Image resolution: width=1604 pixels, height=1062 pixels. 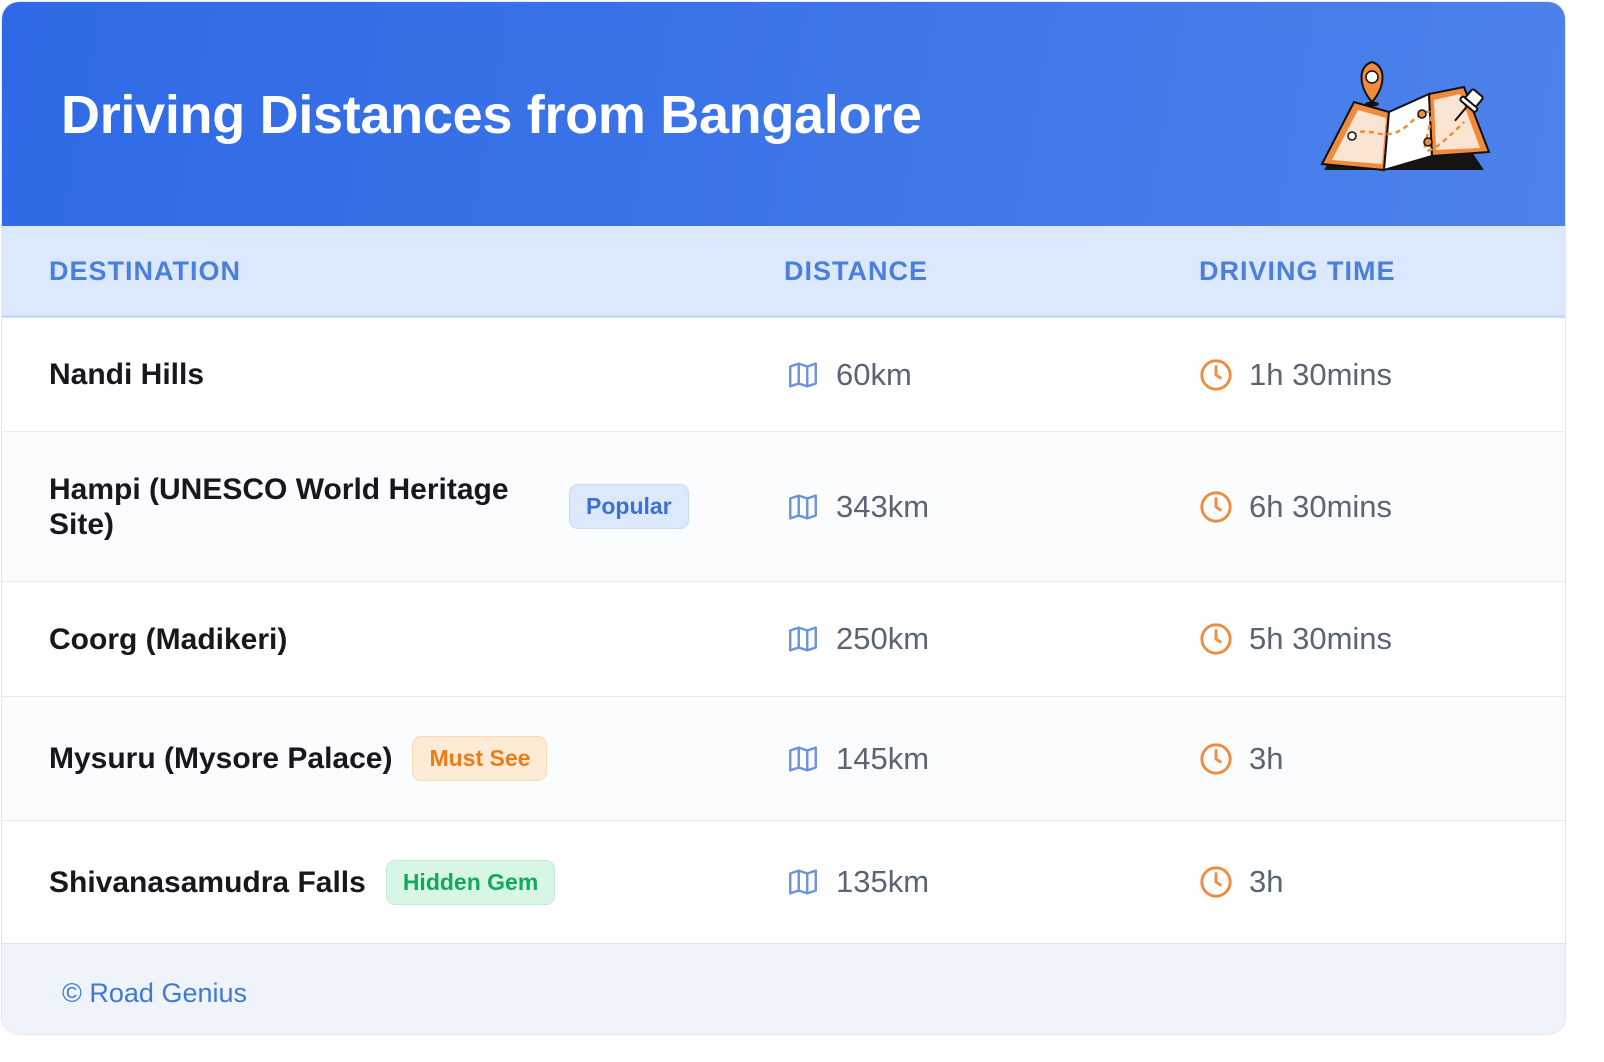 I want to click on distance-cell: 250km, so click(x=857, y=639).